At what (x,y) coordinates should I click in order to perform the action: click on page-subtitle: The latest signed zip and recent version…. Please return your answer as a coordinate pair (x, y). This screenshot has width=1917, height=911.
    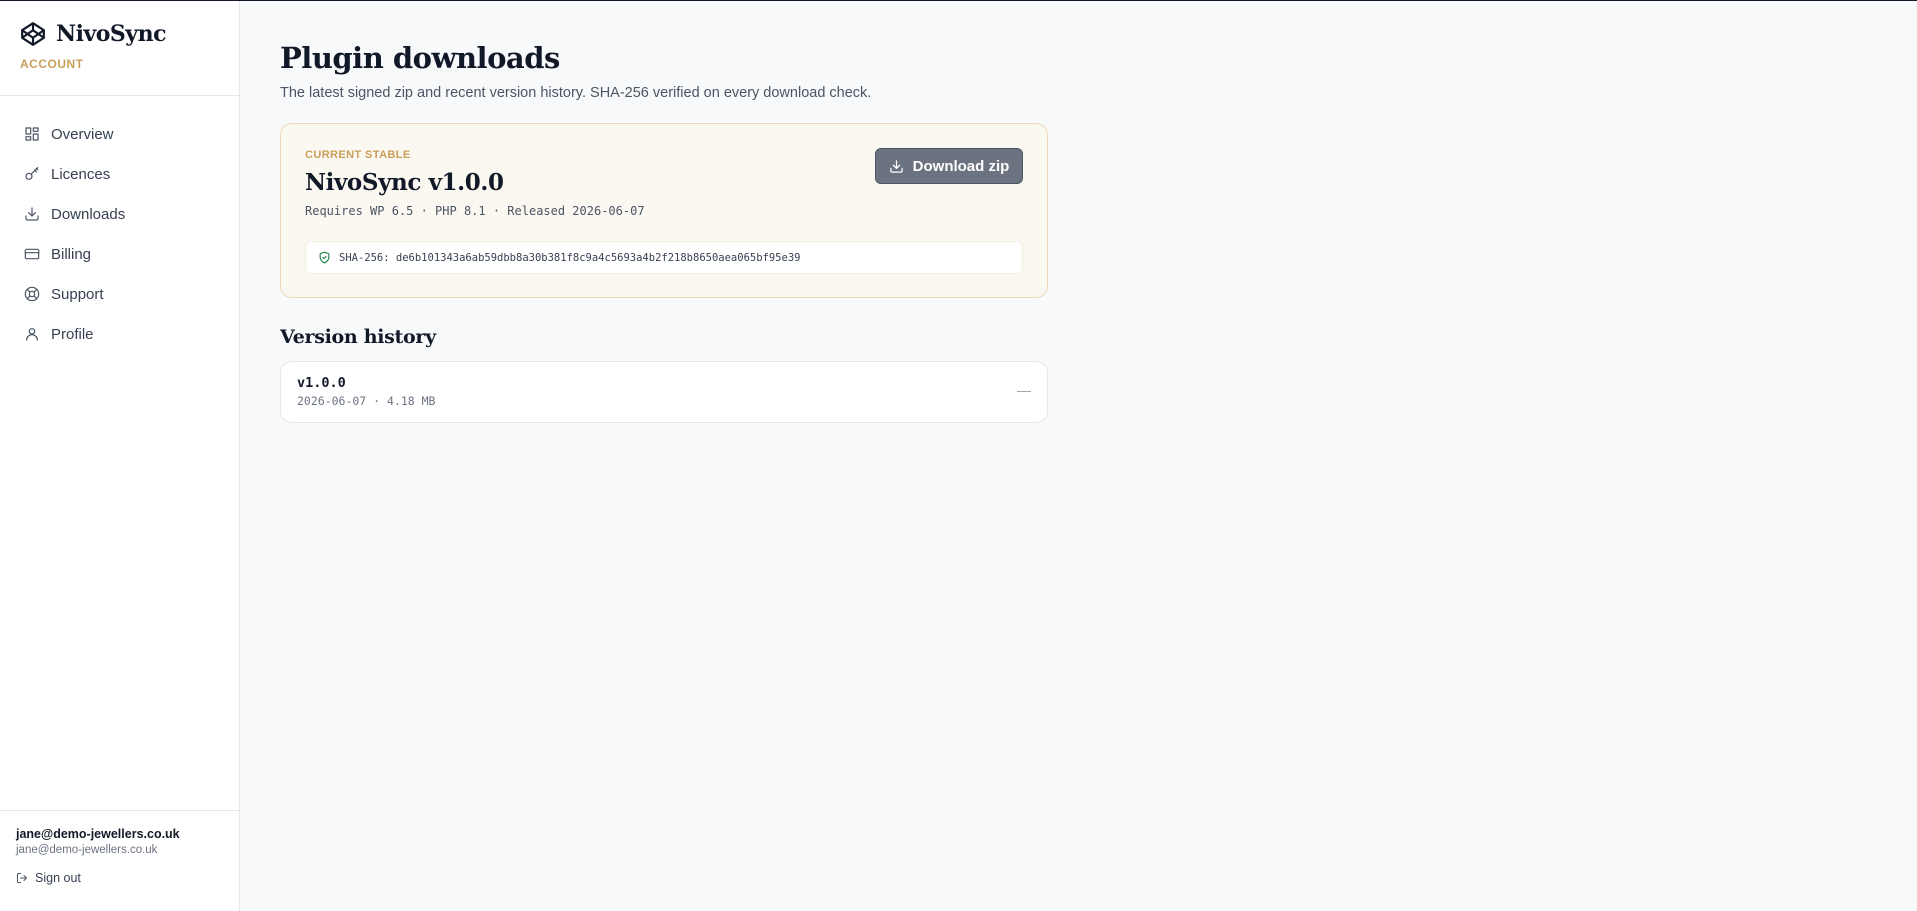
    Looking at the image, I should click on (576, 93).